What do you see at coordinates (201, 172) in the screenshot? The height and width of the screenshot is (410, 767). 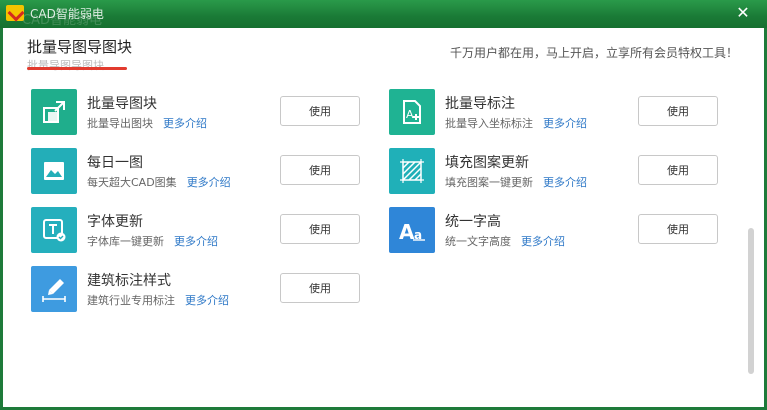 I see `feature-card-daily-drawing: 每日一图 每天超大CAD图集 更多介绍 使用` at bounding box center [201, 172].